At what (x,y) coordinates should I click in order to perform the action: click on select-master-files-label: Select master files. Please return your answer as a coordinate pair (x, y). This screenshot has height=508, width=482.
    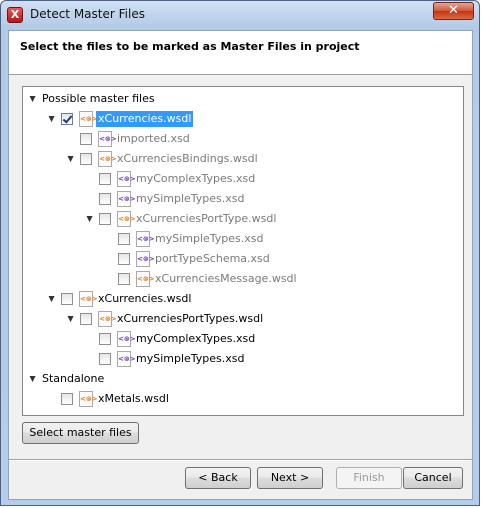
    Looking at the image, I should click on (80, 432).